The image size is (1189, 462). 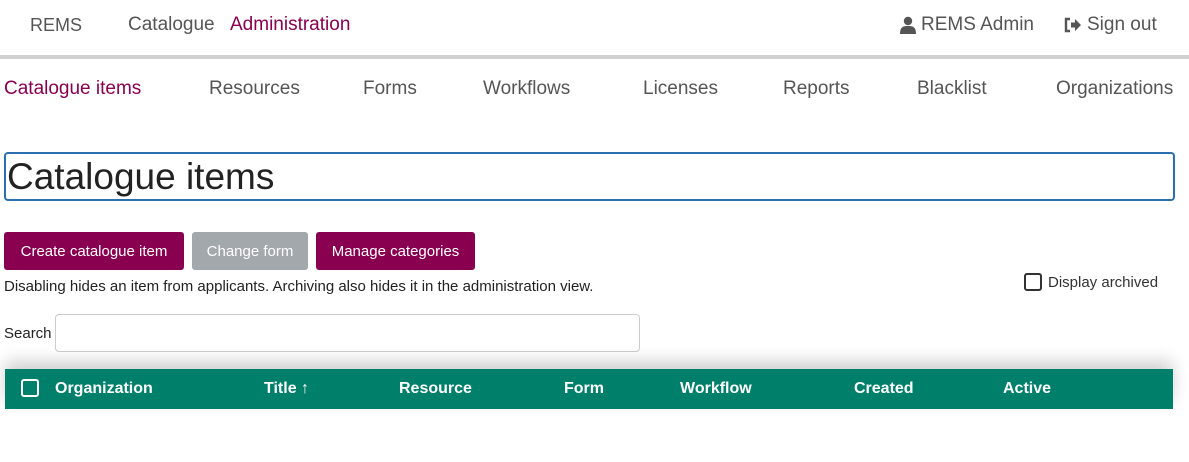 I want to click on subnav-licenses: Licenses, so click(x=680, y=89).